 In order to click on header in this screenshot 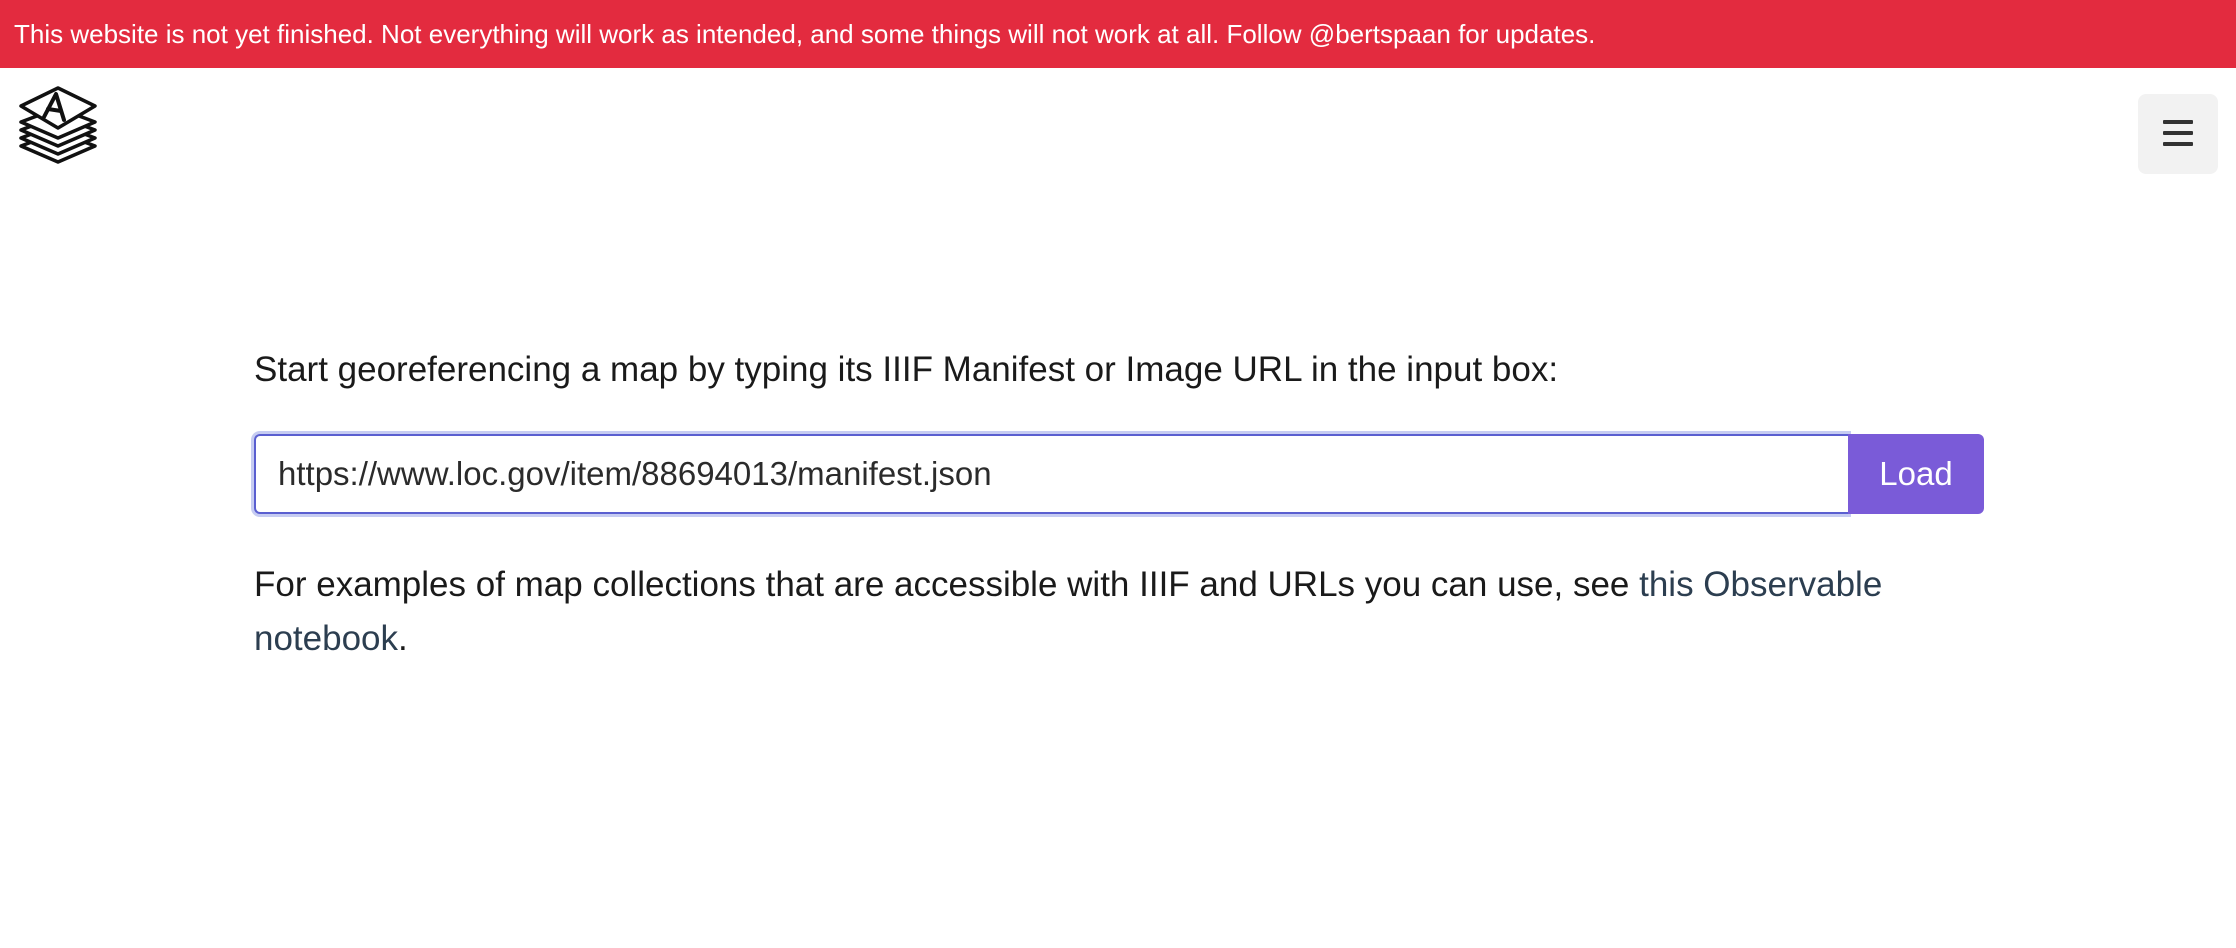, I will do `click(1118, 133)`.